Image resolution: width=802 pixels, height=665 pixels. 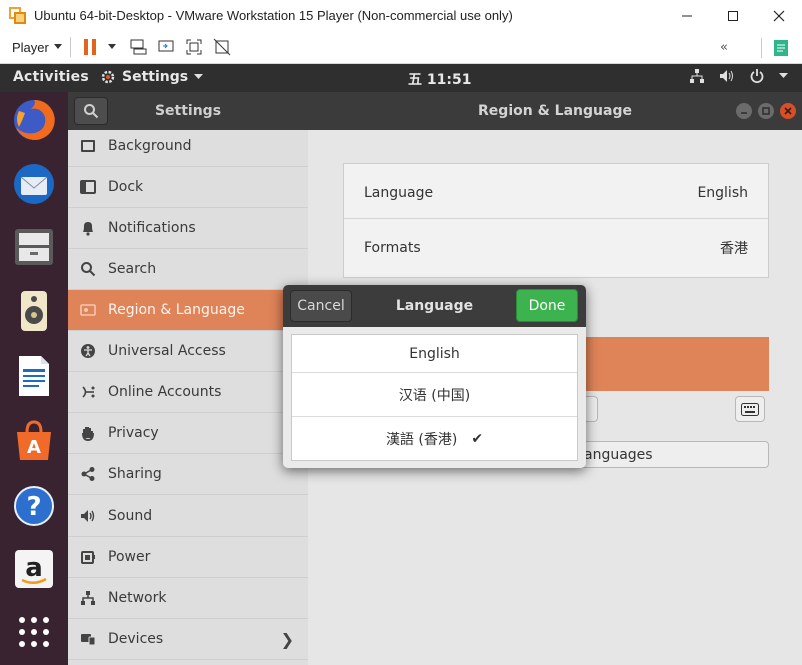 What do you see at coordinates (222, 47) in the screenshot?
I see `unity-mode-button` at bounding box center [222, 47].